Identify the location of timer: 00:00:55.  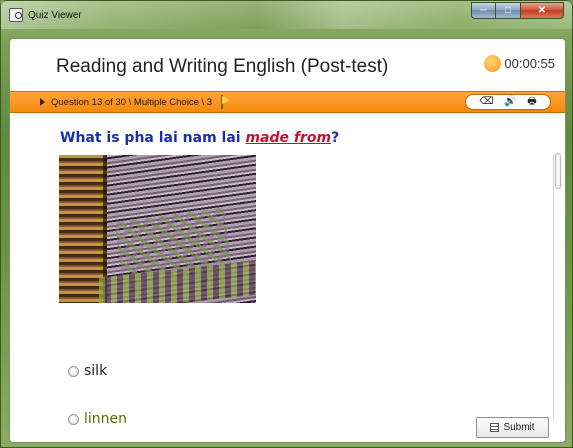
(519, 63).